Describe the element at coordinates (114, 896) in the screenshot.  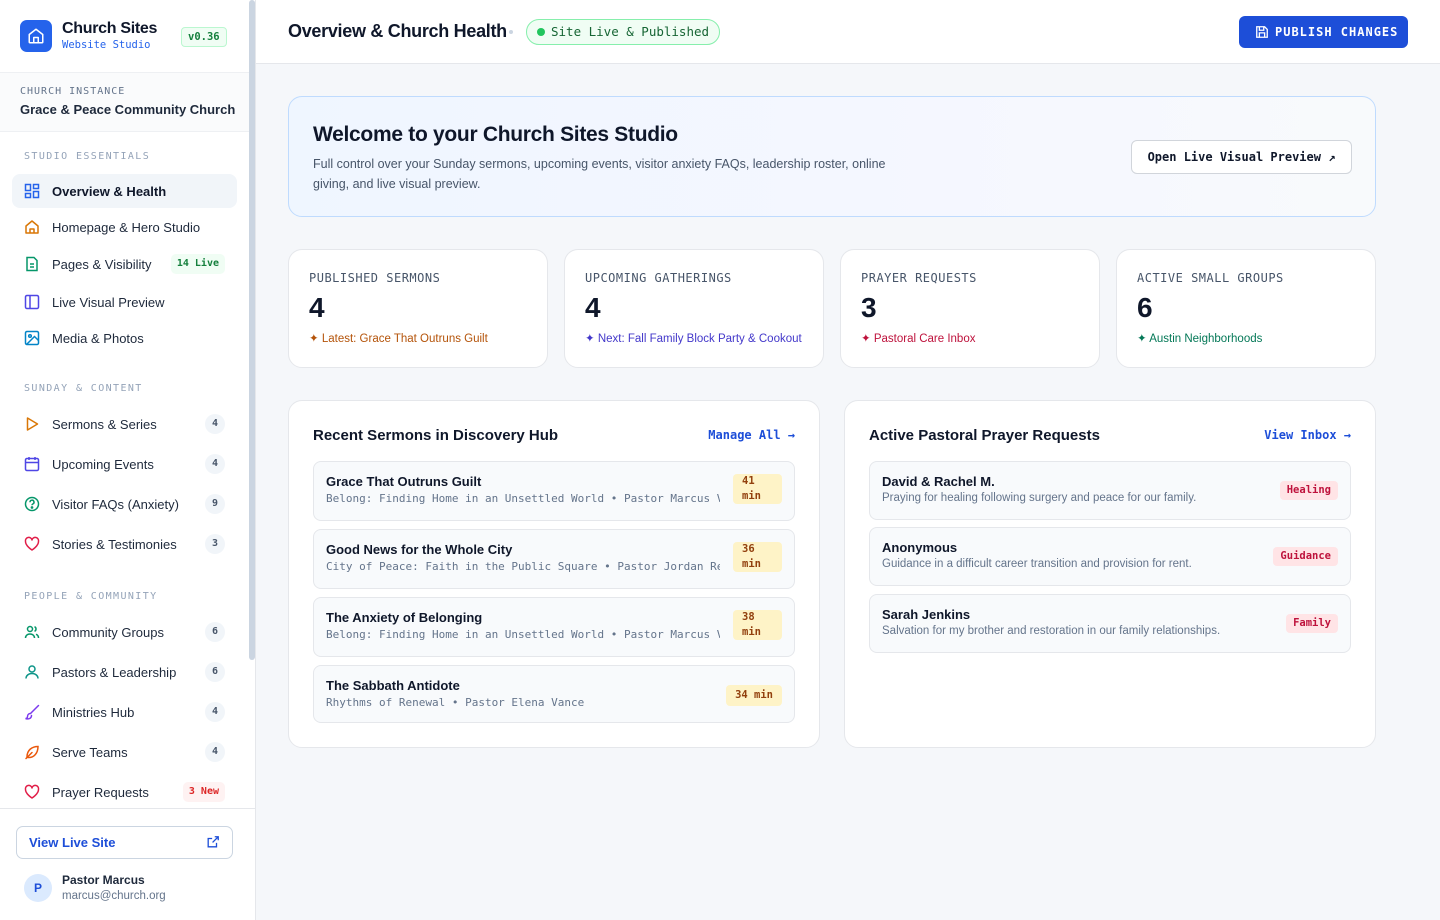
I see `user-email: marcus@church.org` at that location.